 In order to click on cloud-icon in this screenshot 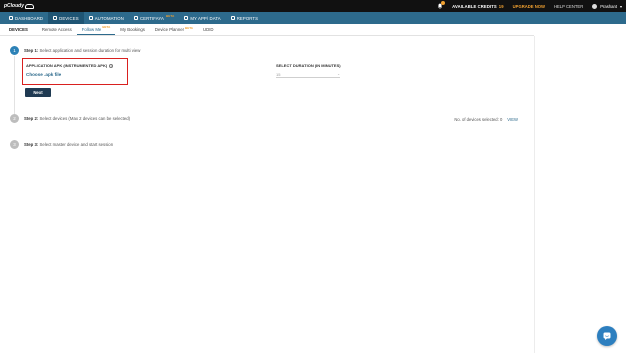, I will do `click(135, 18)`.